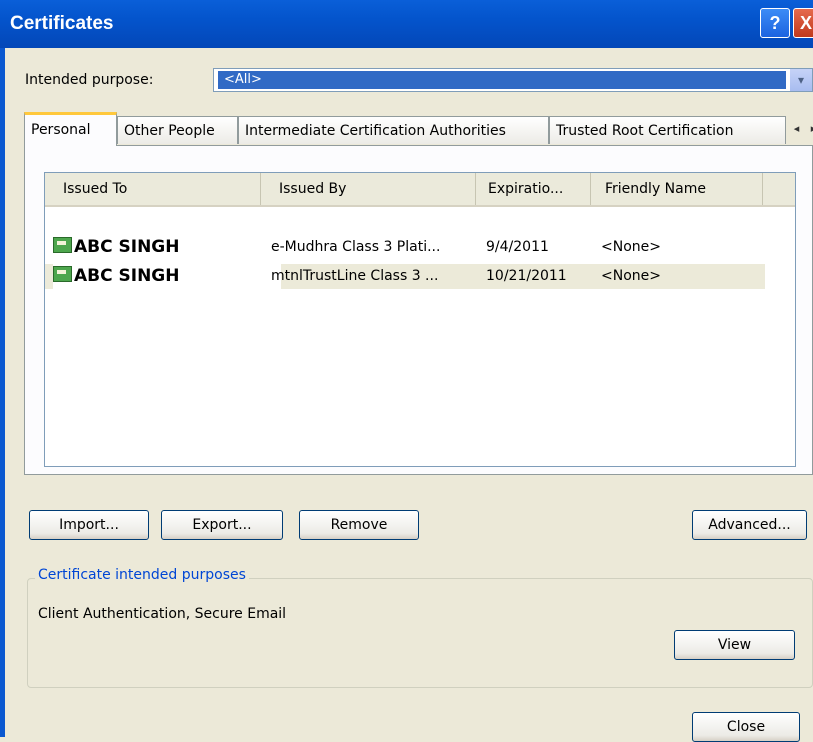  Describe the element at coordinates (62, 23) in the screenshot. I see `window-title: Certificates` at that location.